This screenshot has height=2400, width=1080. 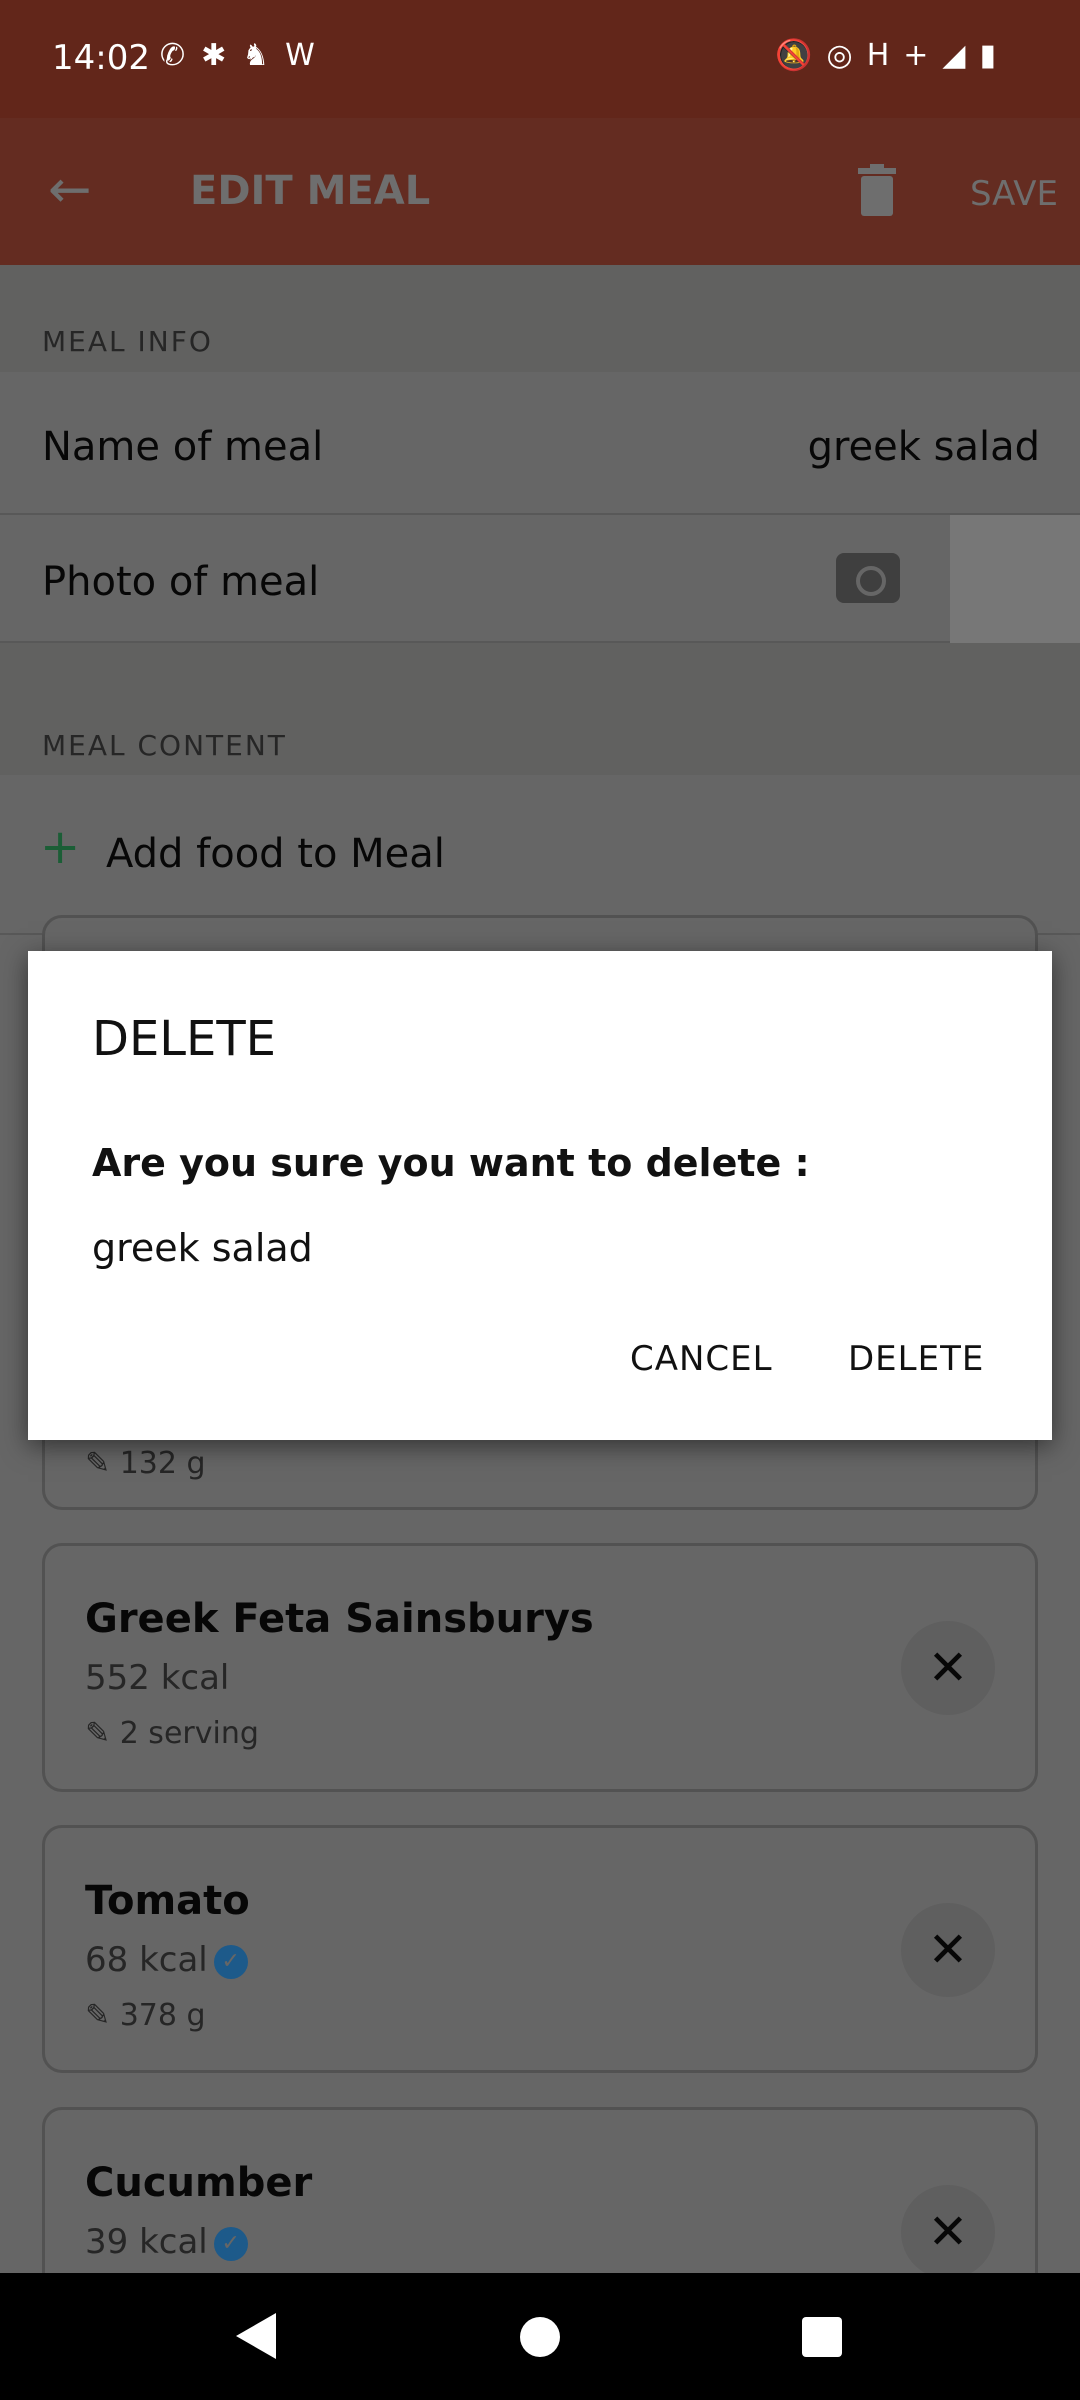 What do you see at coordinates (310, 191) in the screenshot?
I see `page-title: EDIT MEAL` at bounding box center [310, 191].